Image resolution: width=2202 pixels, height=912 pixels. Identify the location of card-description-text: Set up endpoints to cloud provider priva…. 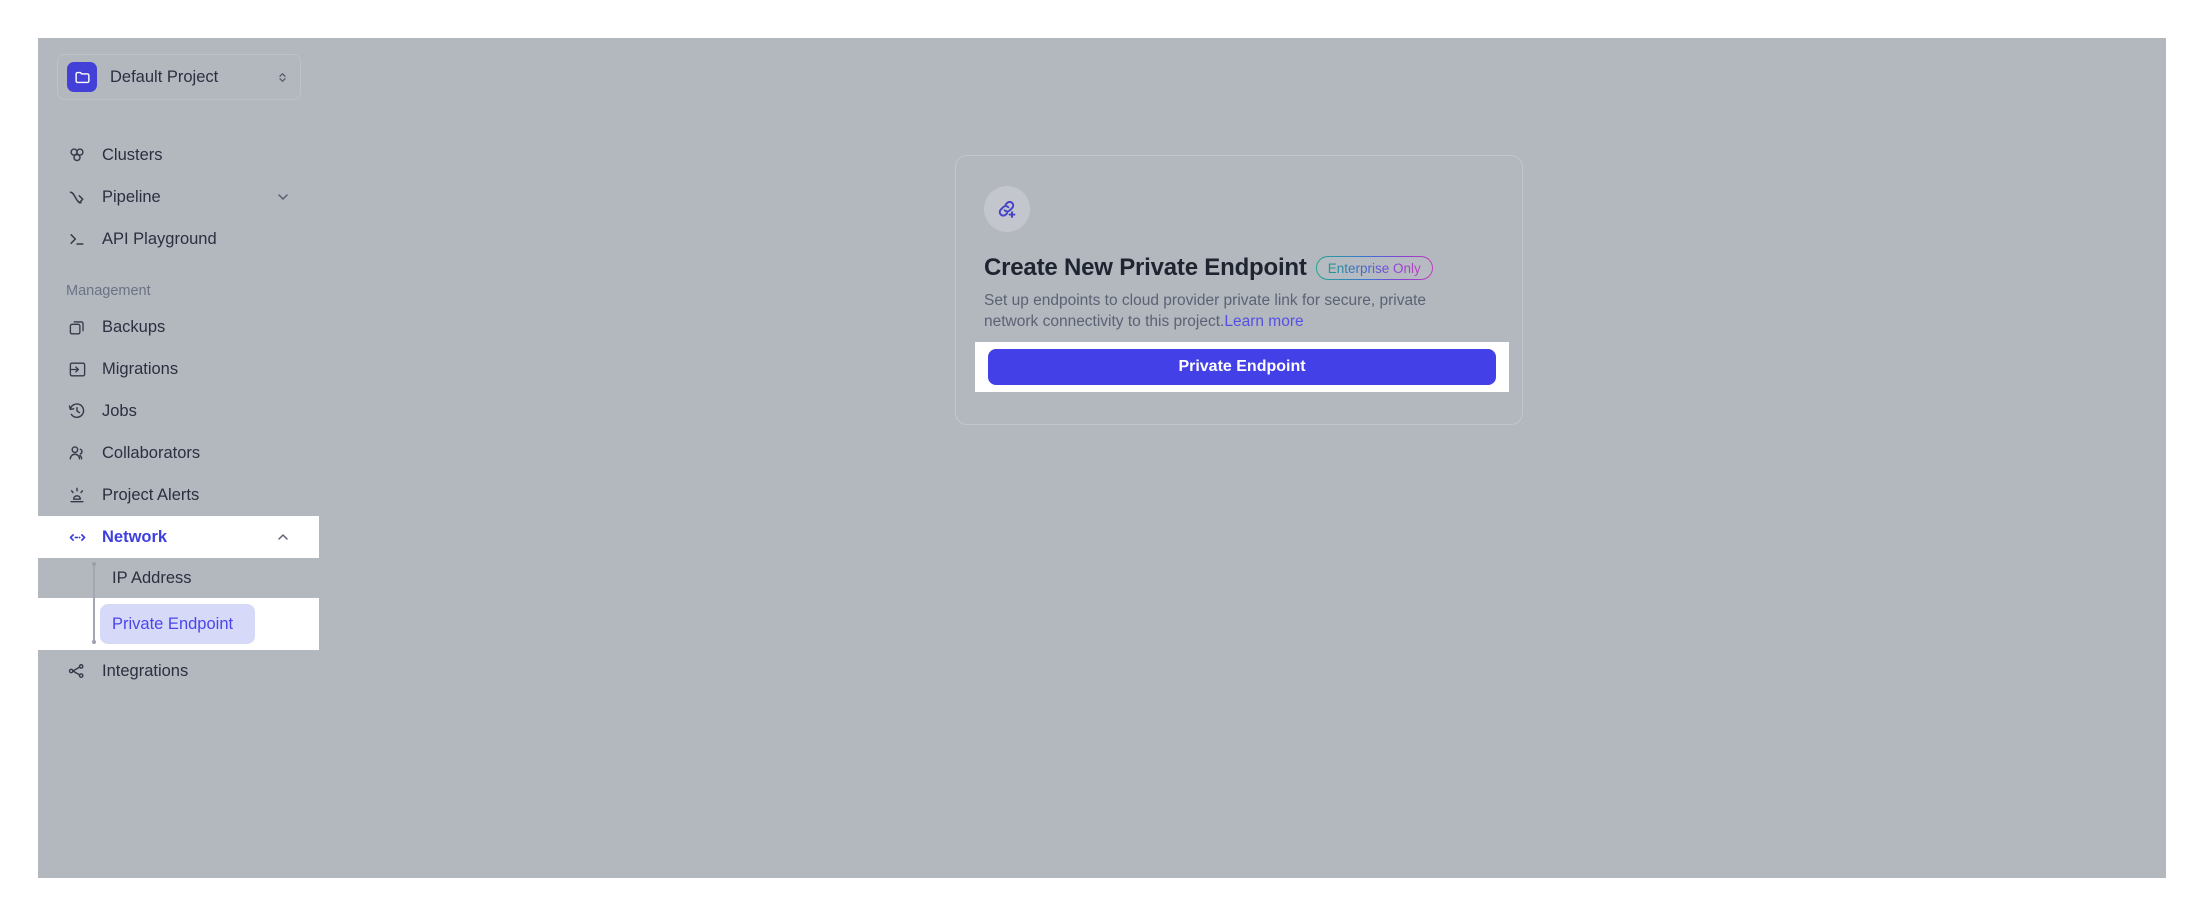
(1205, 311).